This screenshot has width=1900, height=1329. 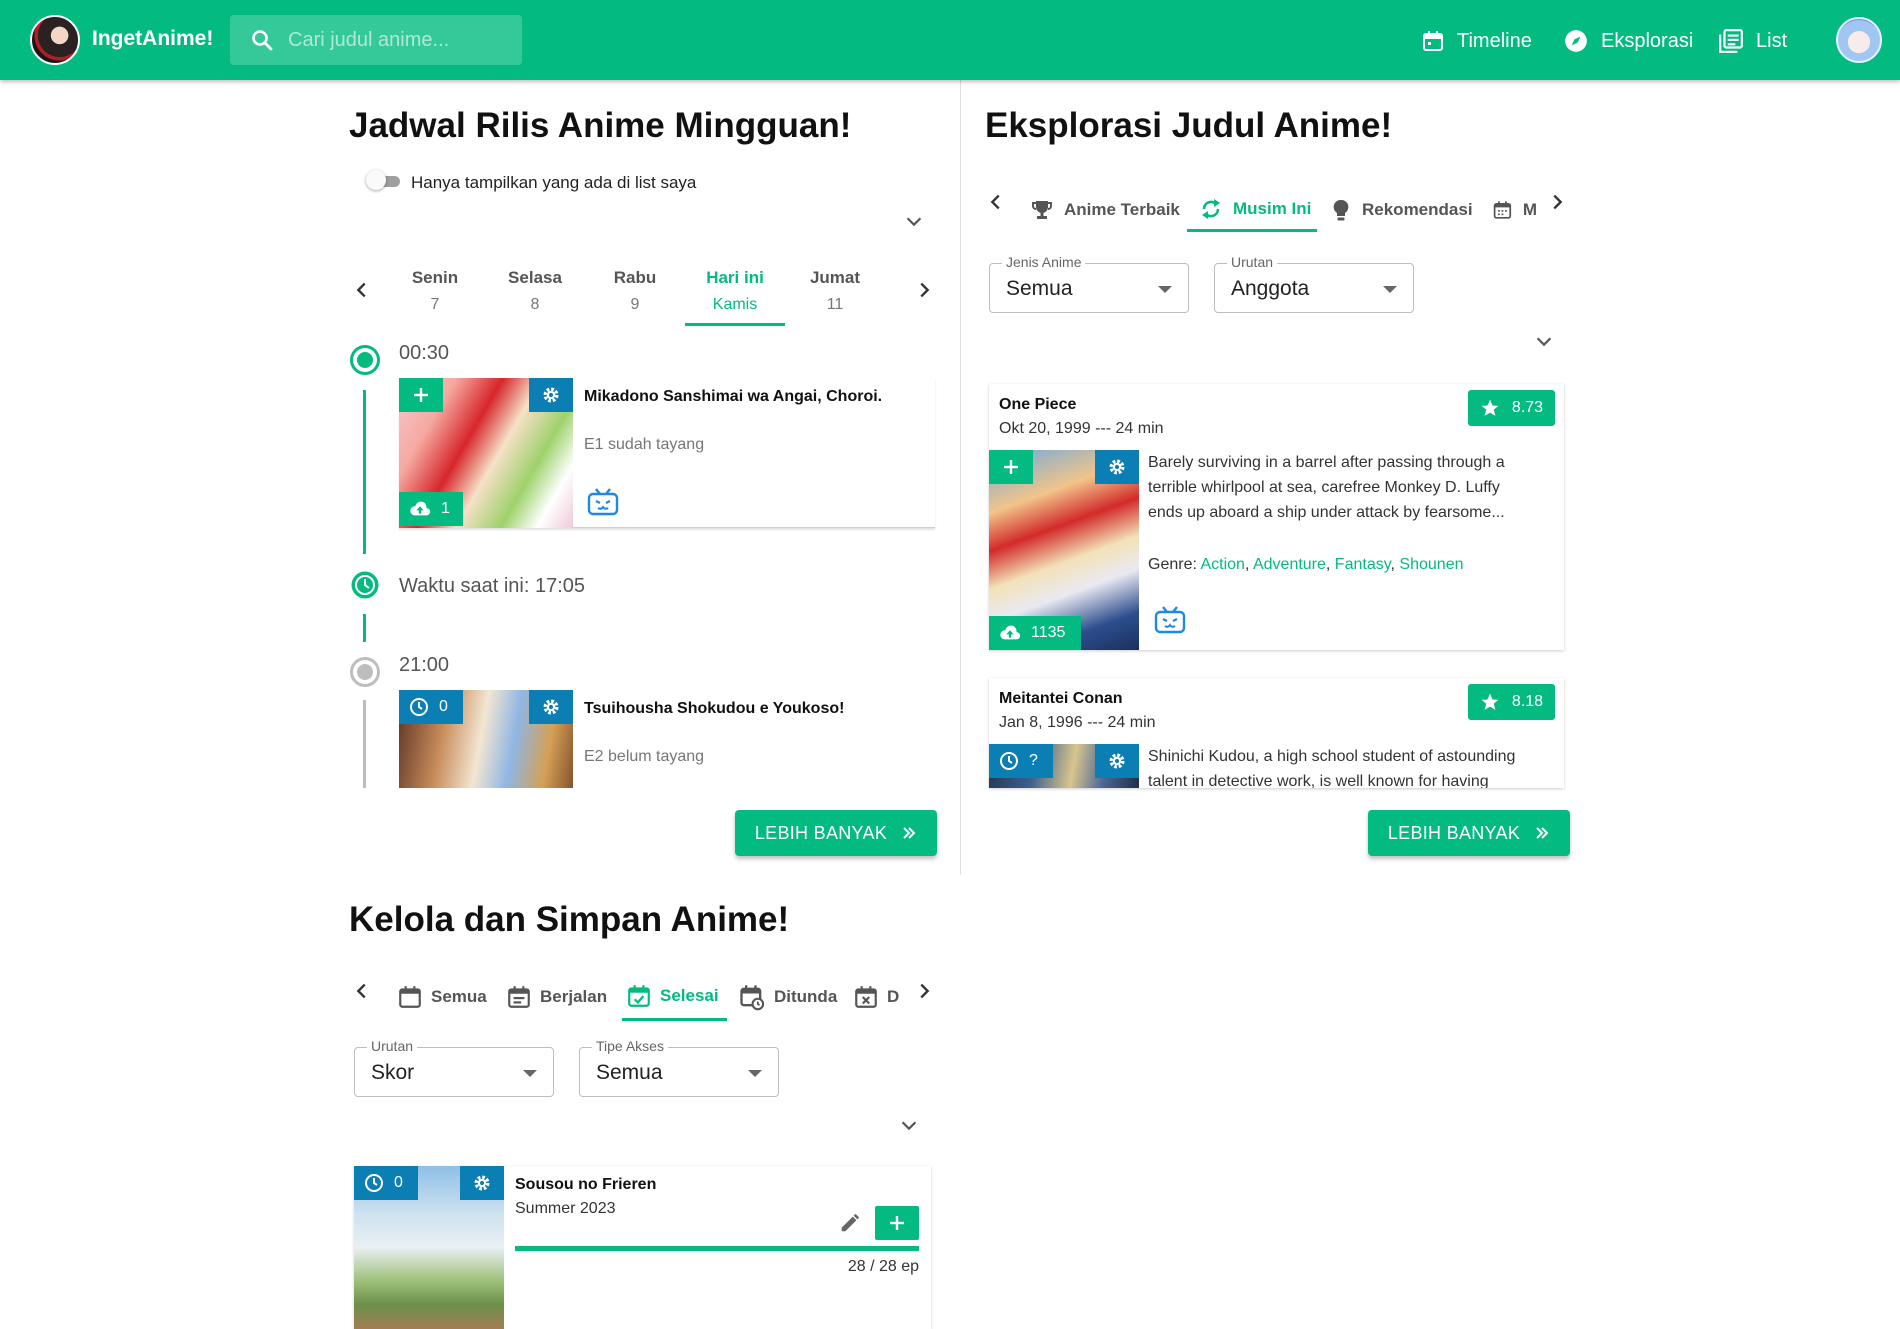 What do you see at coordinates (914, 221) in the screenshot?
I see `schedule-expand-chevron-icon` at bounding box center [914, 221].